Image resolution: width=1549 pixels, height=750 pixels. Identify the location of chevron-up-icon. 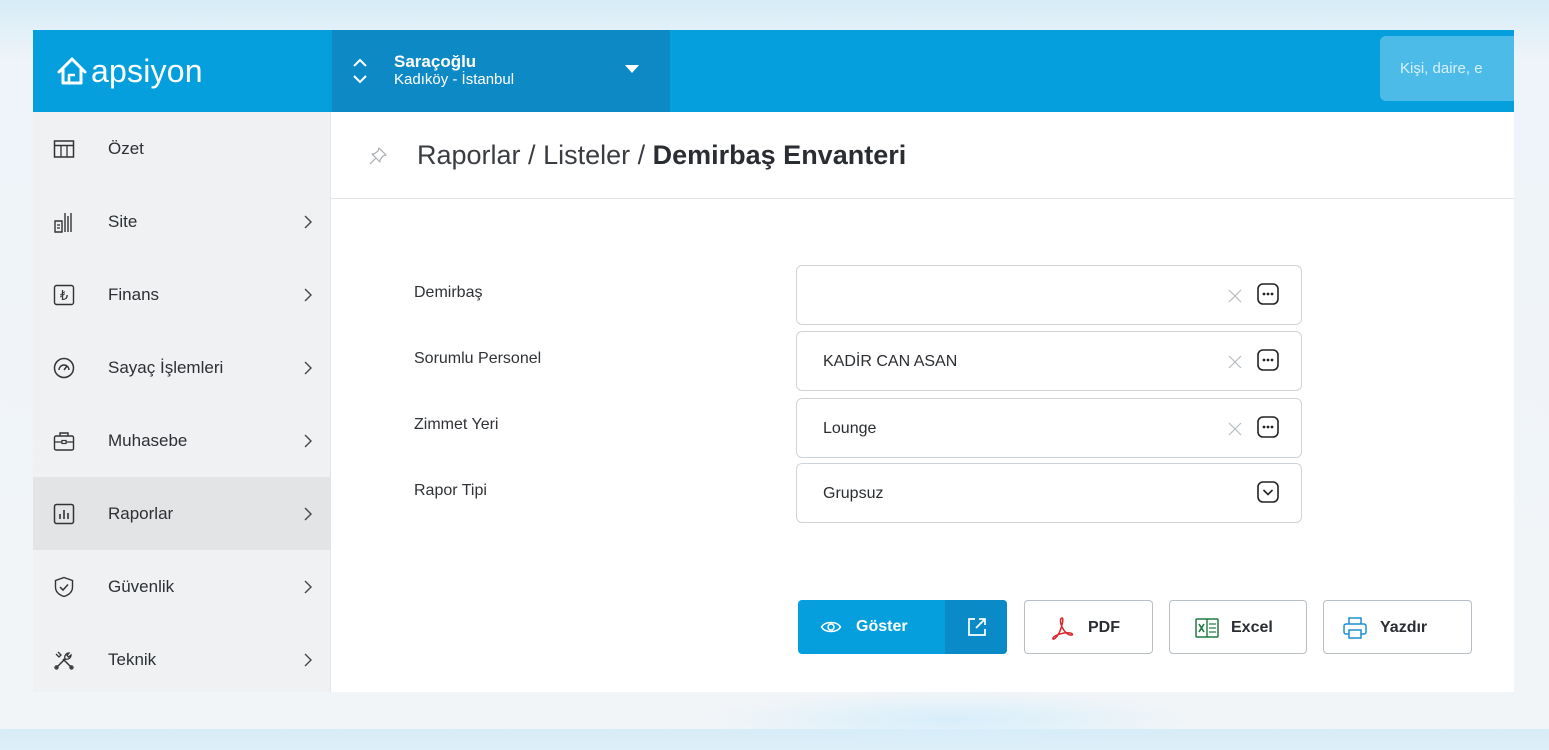
(360, 62).